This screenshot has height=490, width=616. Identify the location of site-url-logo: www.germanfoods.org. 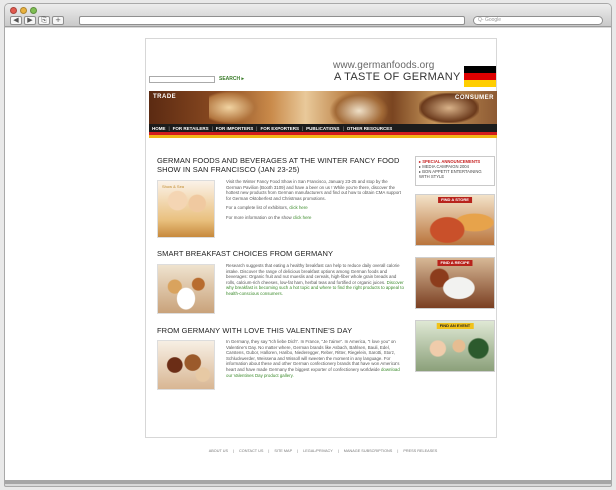
(383, 65).